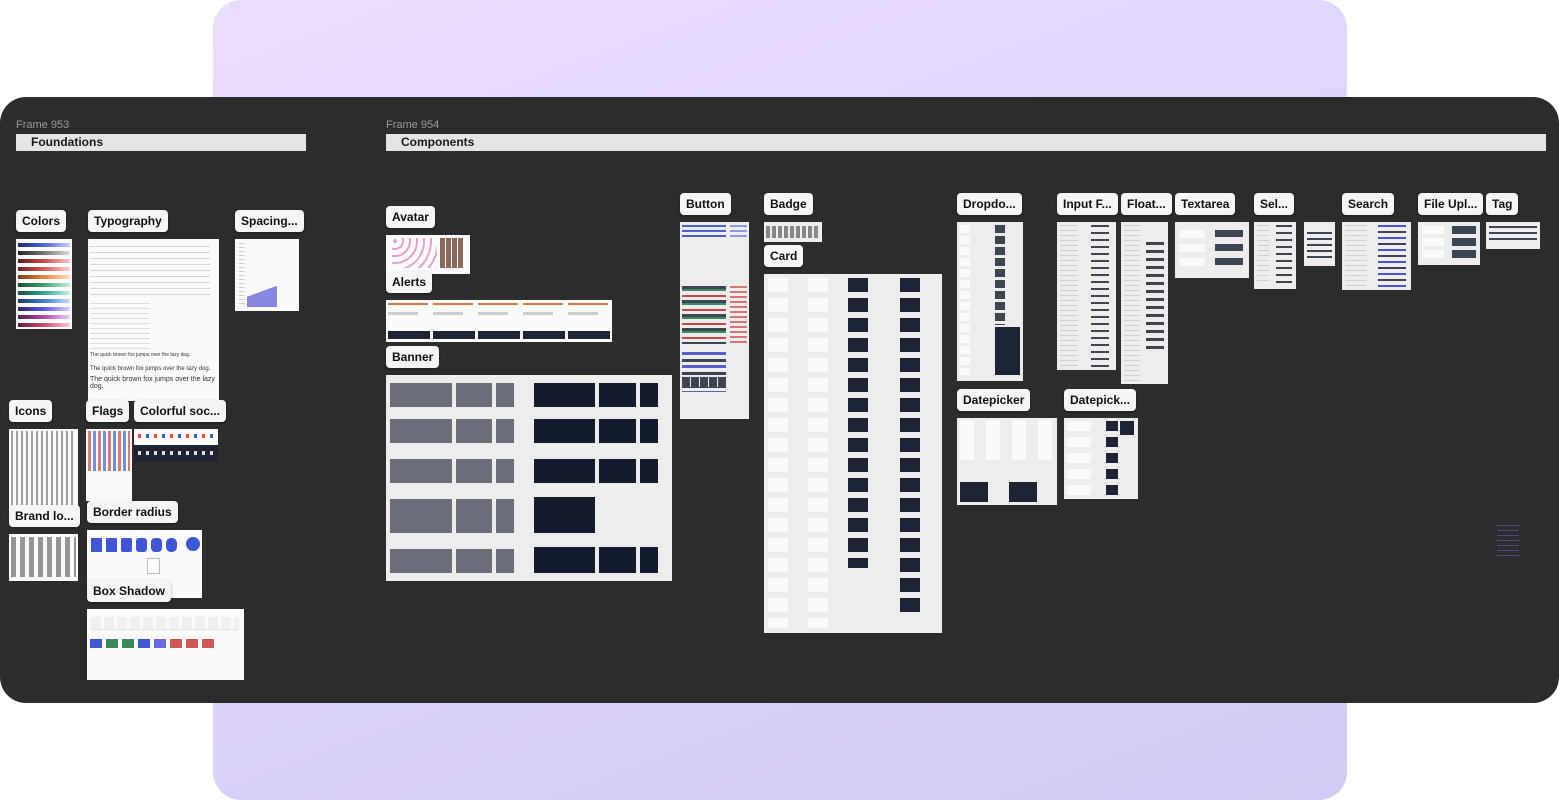 This screenshot has width=1559, height=800. Describe the element at coordinates (1086, 296) in the screenshot. I see `input-field-panel` at that location.